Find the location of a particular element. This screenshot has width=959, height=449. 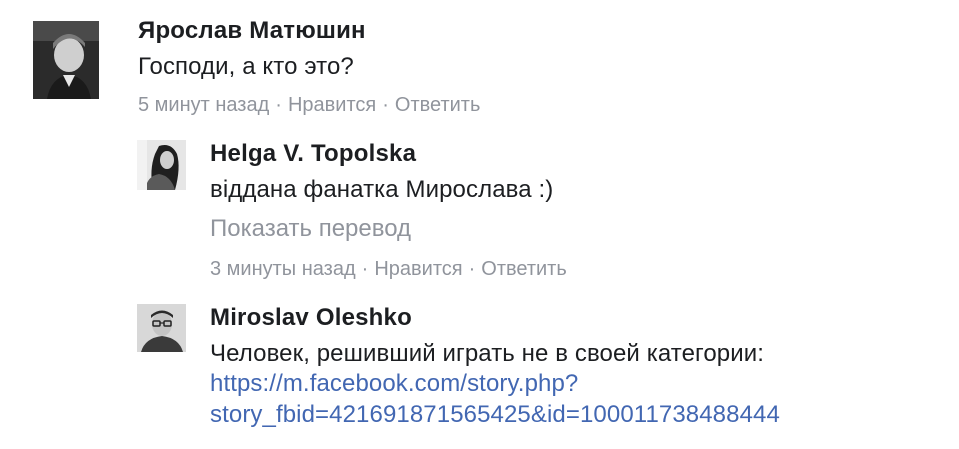

show-translation-link: Показать перевод is located at coordinates (310, 229).